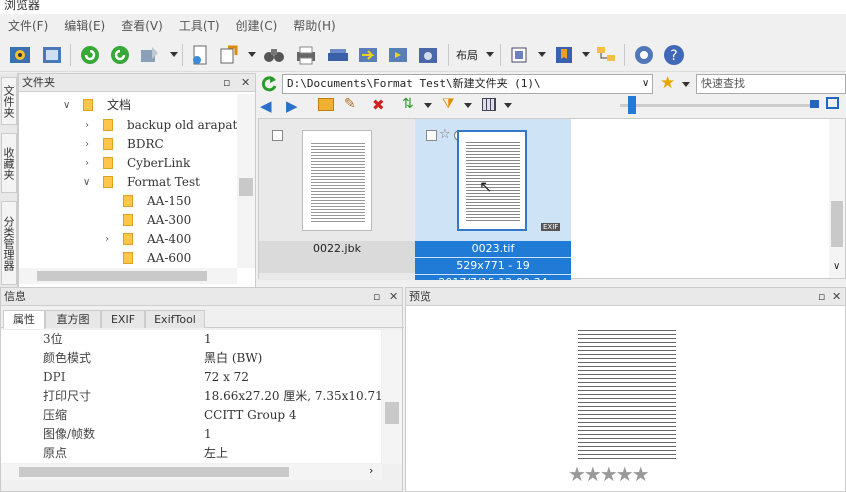  Describe the element at coordinates (148, 220) in the screenshot. I see `tree-item: AA-300` at that location.